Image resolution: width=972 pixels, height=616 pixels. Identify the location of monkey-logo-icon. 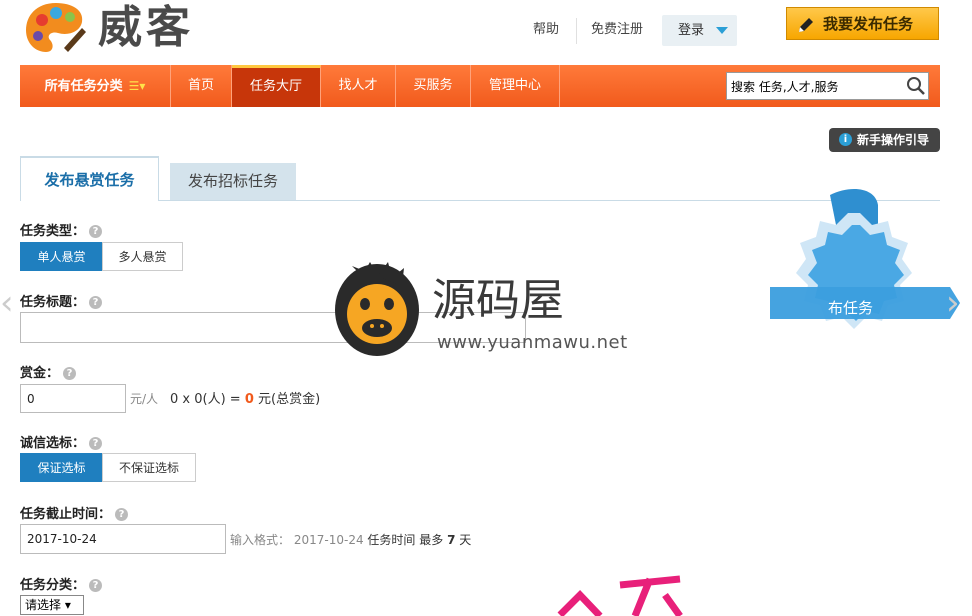
(377, 309).